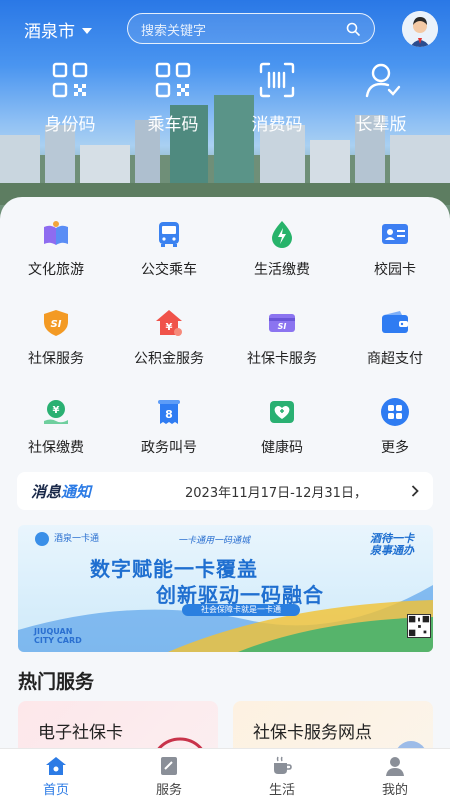 The width and height of the screenshot is (450, 800). I want to click on elder-user-icon, so click(383, 80).